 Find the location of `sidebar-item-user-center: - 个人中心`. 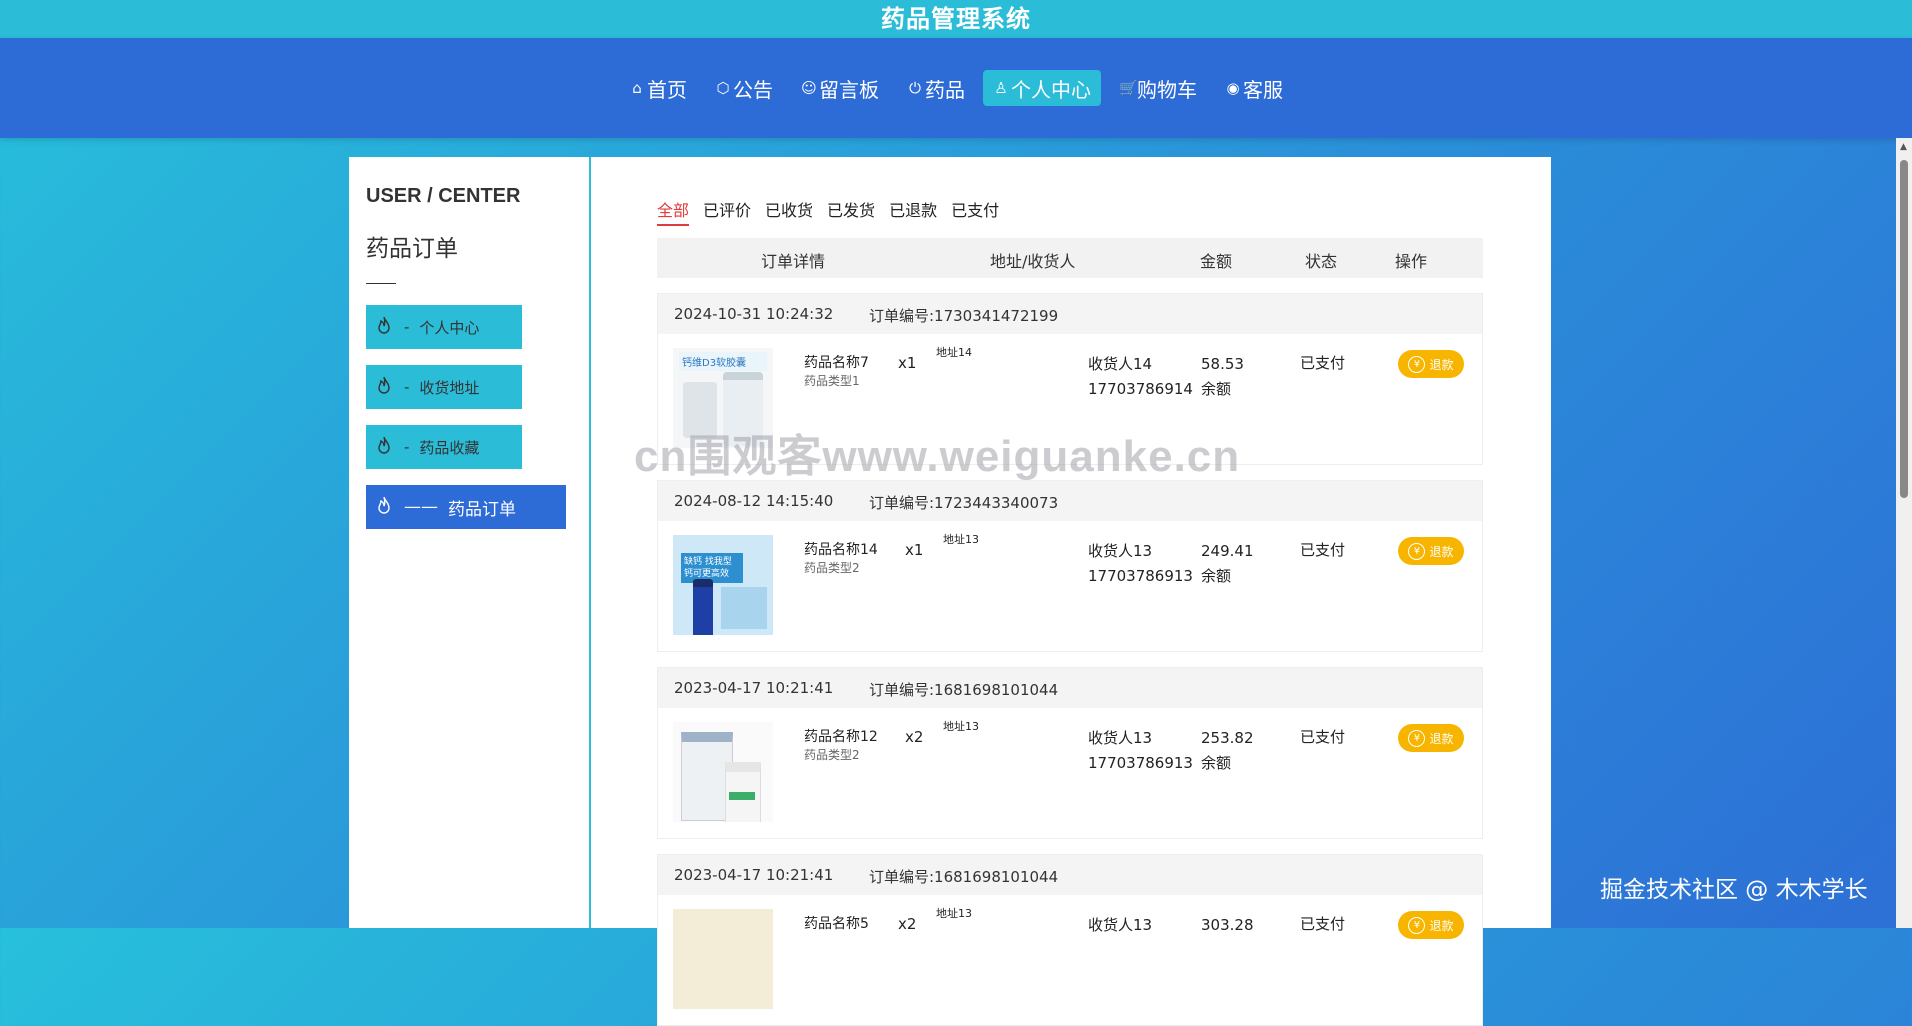

sidebar-item-user-center: - 个人中心 is located at coordinates (444, 327).